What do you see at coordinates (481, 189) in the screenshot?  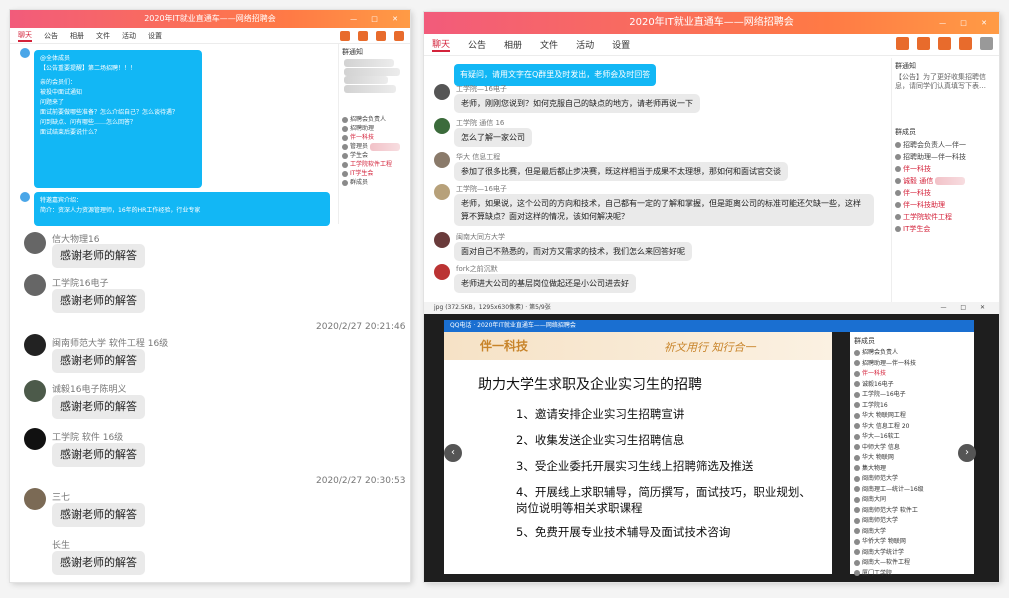 I see `sender-name: 工学院—16电子` at bounding box center [481, 189].